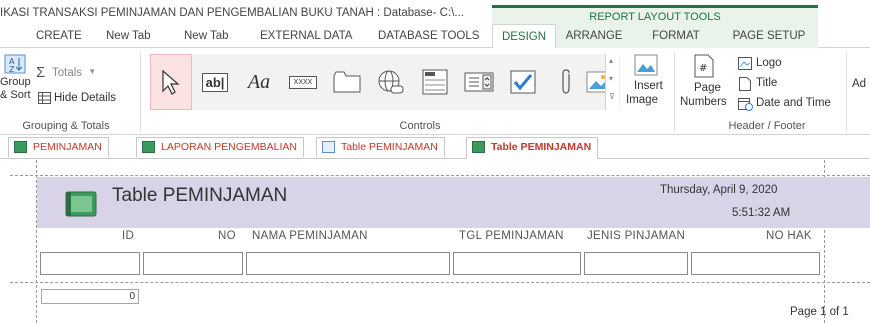 The image size is (870, 323). I want to click on report-date: Thursday, April 9, 2020, so click(718, 190).